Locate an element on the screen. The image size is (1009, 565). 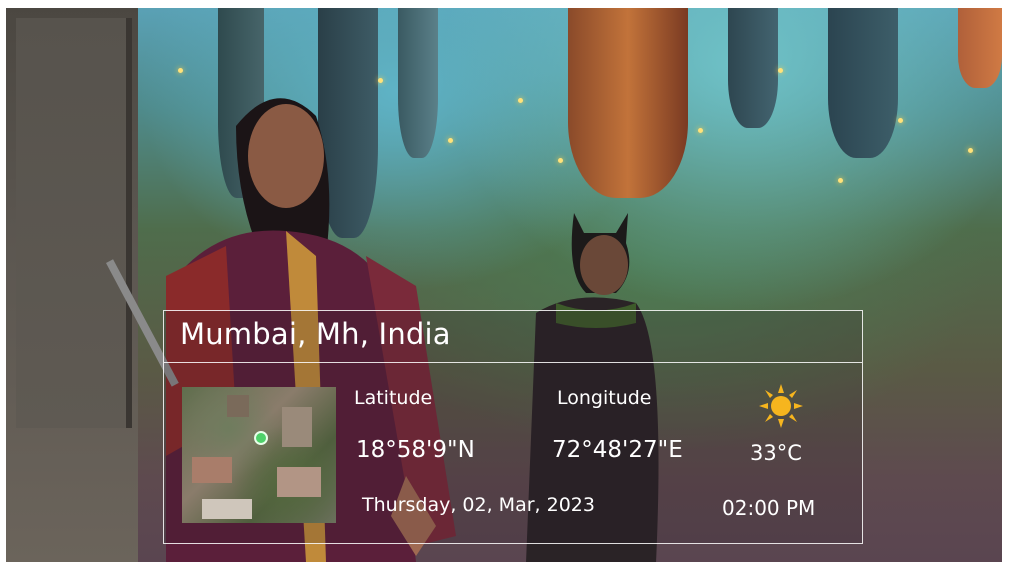
map-pin-icon is located at coordinates (261, 438).